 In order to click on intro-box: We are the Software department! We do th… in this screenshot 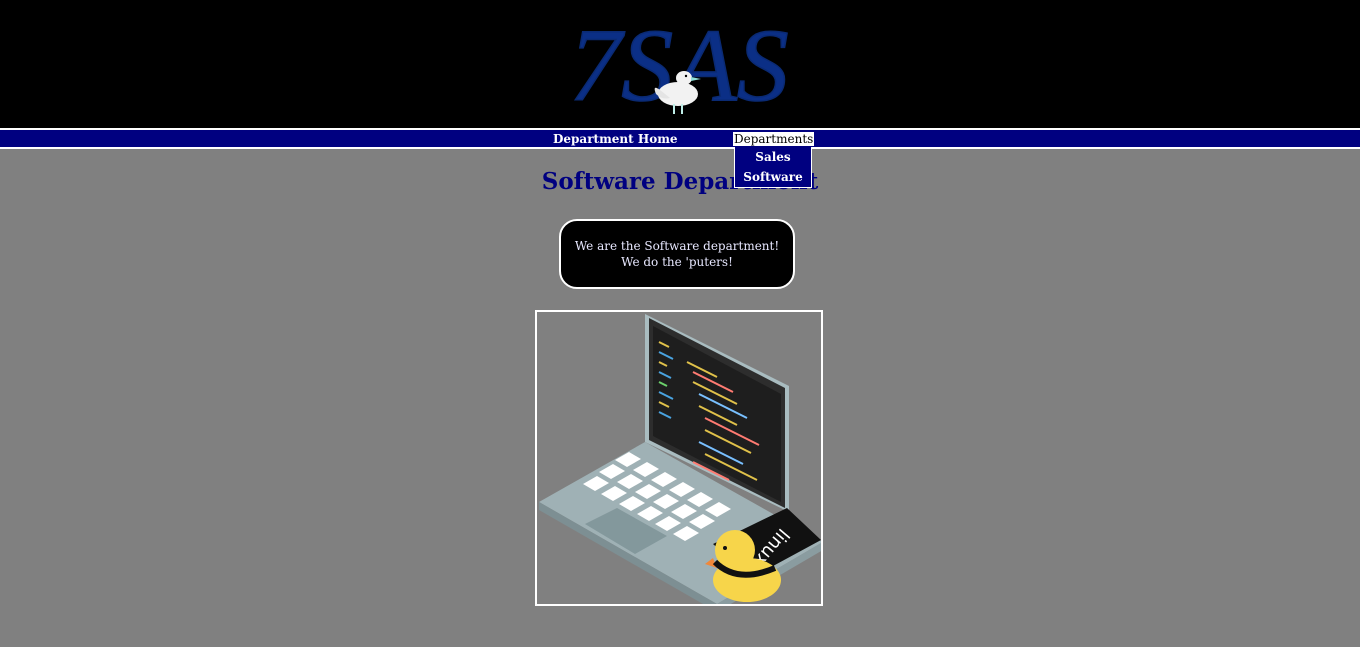, I will do `click(677, 254)`.